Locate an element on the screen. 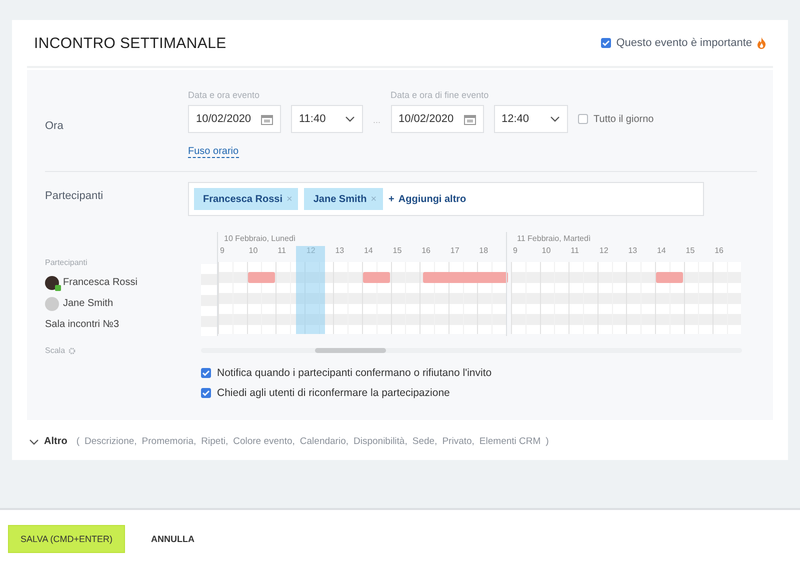 This screenshot has height=567, width=800. checkbox-label: Questo evento è importante is located at coordinates (684, 43).